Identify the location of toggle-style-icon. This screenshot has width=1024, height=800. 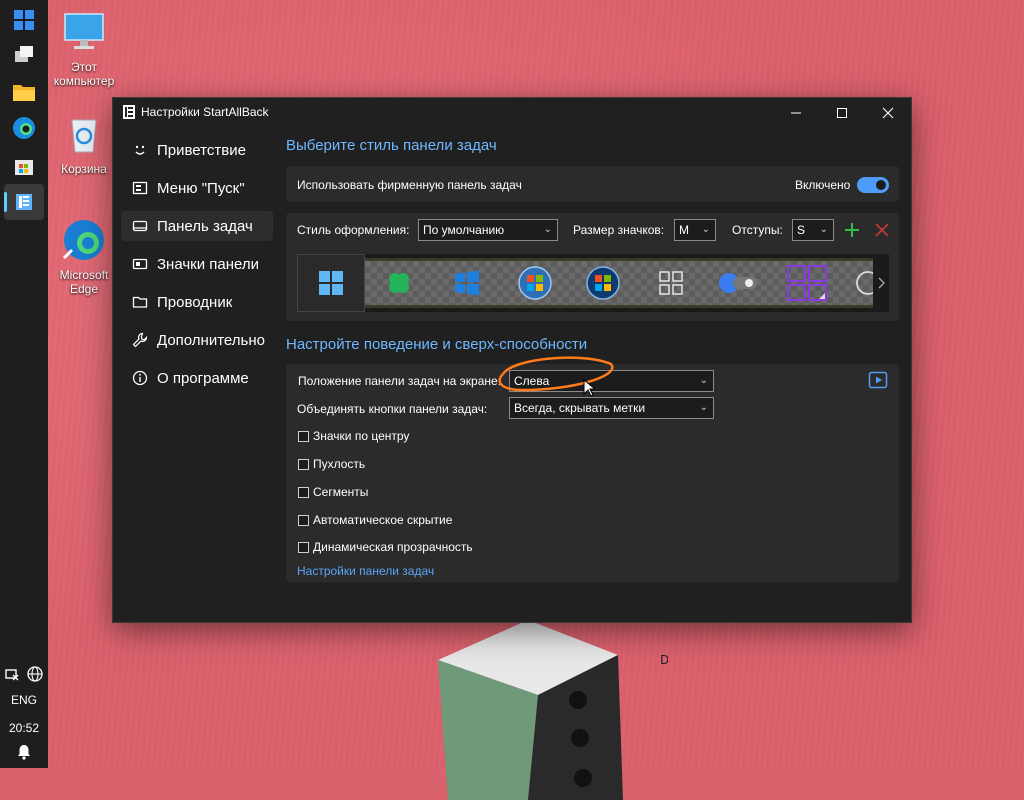
(738, 283).